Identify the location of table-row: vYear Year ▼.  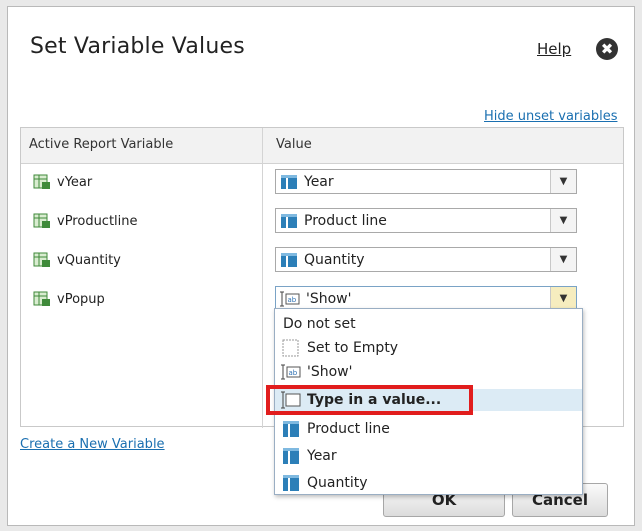
(322, 184).